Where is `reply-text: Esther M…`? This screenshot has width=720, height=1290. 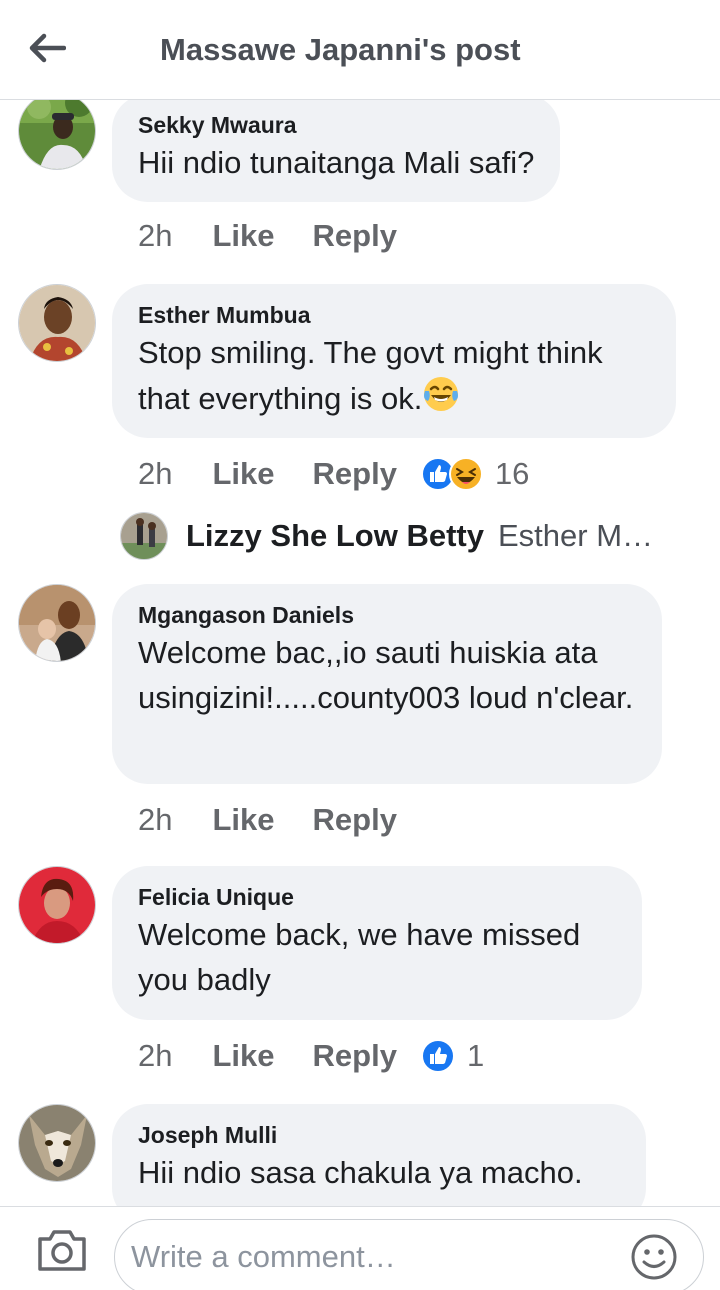 reply-text: Esther M… is located at coordinates (575, 535).